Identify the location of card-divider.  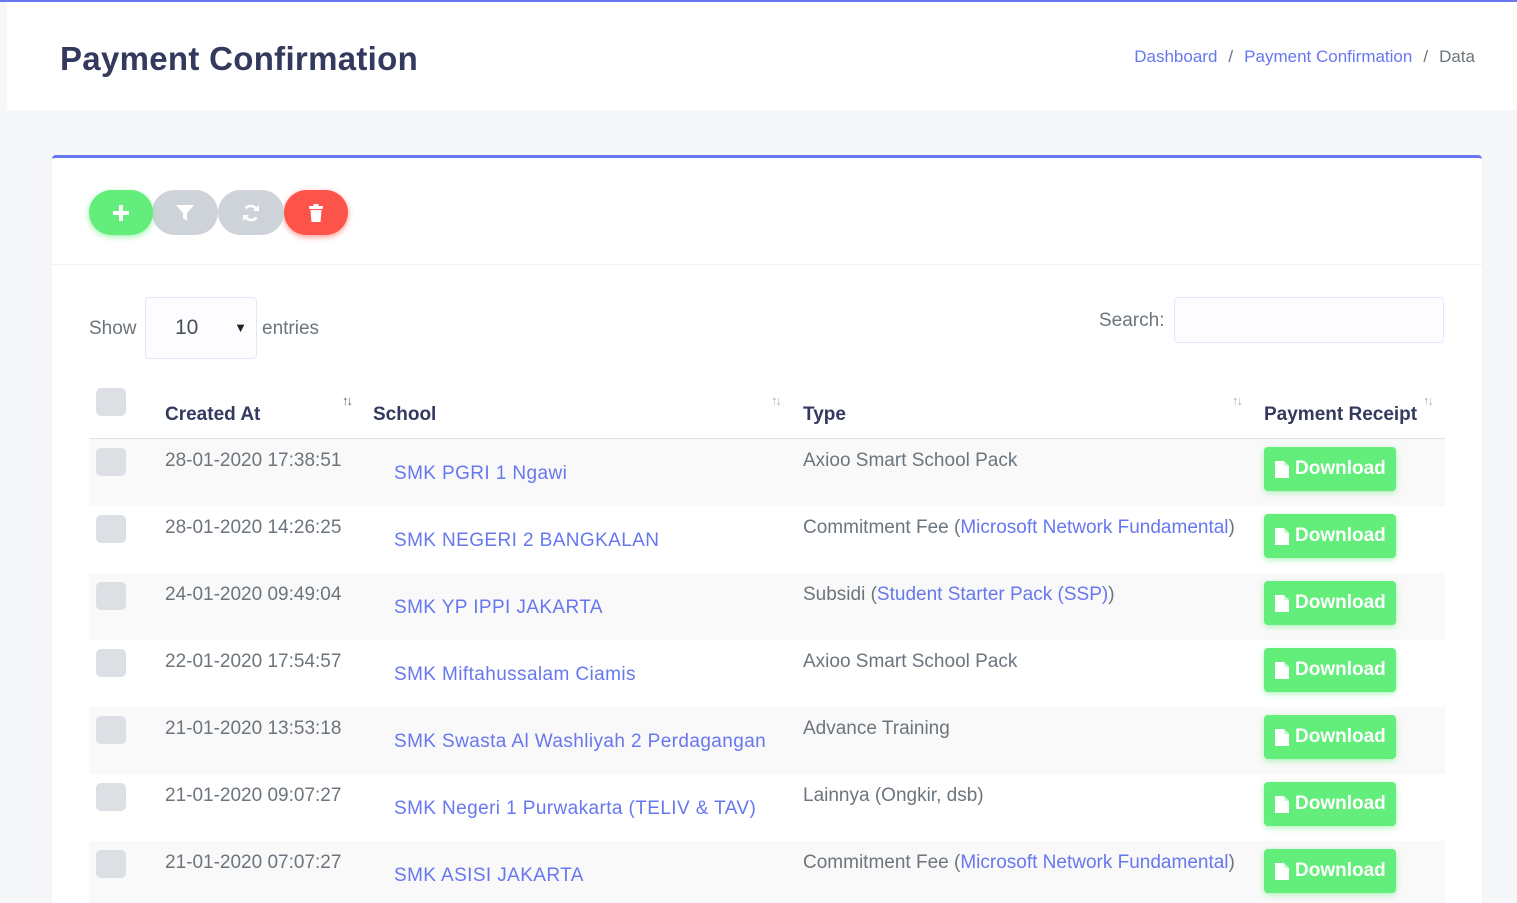
(767, 264).